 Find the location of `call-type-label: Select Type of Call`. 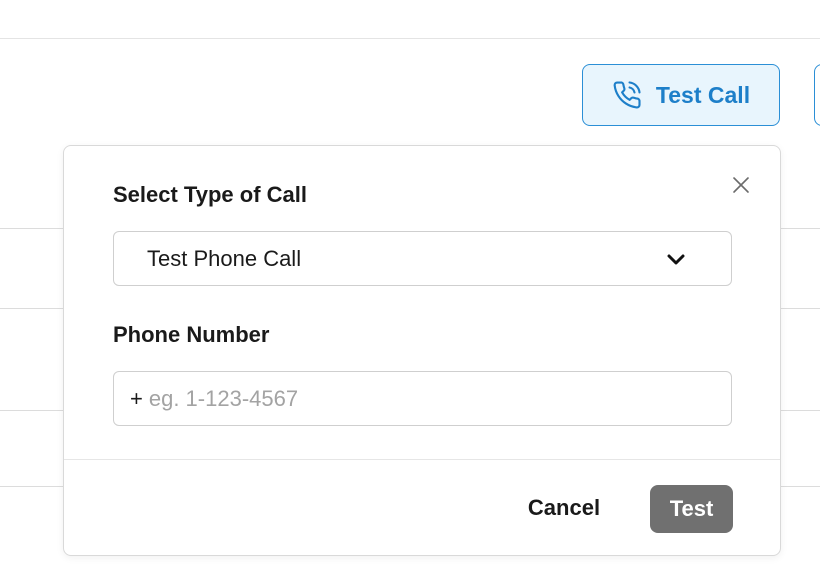

call-type-label: Select Type of Call is located at coordinates (210, 194).